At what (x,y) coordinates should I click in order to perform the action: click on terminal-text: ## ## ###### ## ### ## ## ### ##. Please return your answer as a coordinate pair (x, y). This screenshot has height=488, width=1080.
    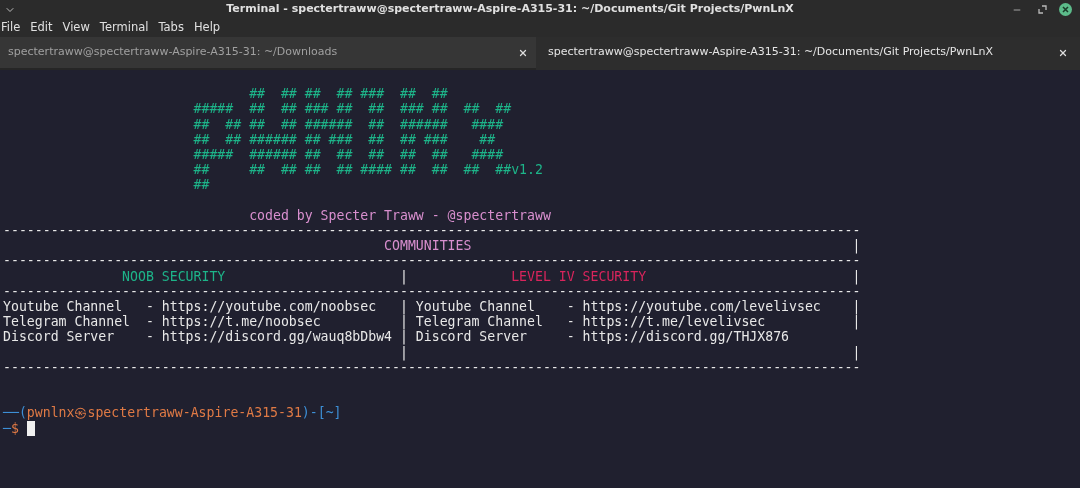
    Looking at the image, I should click on (344, 139).